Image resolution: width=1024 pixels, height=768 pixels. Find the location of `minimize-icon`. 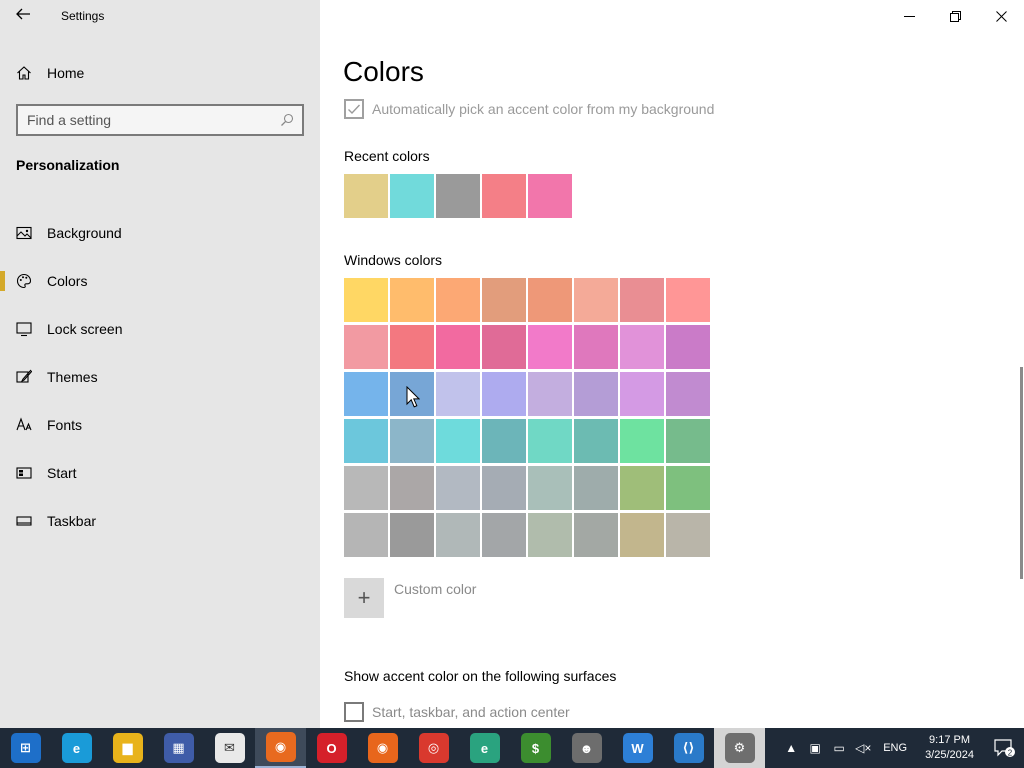

minimize-icon is located at coordinates (909, 16).